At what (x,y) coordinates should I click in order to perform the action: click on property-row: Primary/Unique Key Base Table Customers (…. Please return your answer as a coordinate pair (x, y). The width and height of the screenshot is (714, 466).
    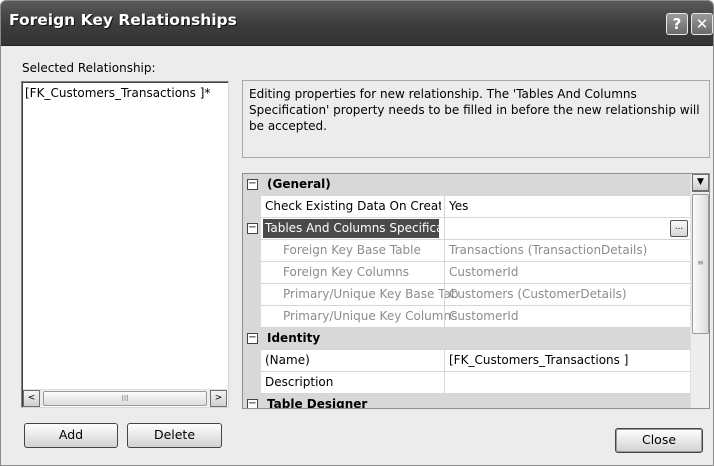
    Looking at the image, I should click on (466, 295).